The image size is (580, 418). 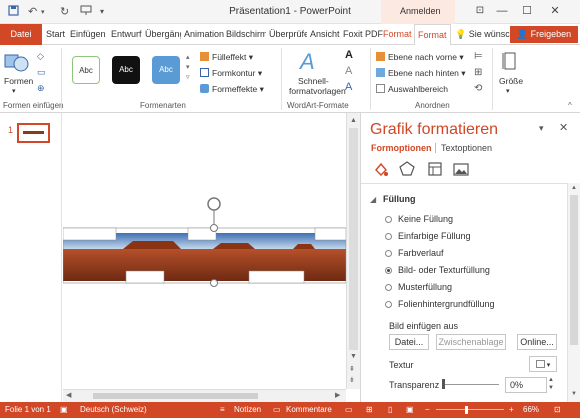 I want to click on bring-forward-button: Ebene nach vorne ▾, so click(x=420, y=57).